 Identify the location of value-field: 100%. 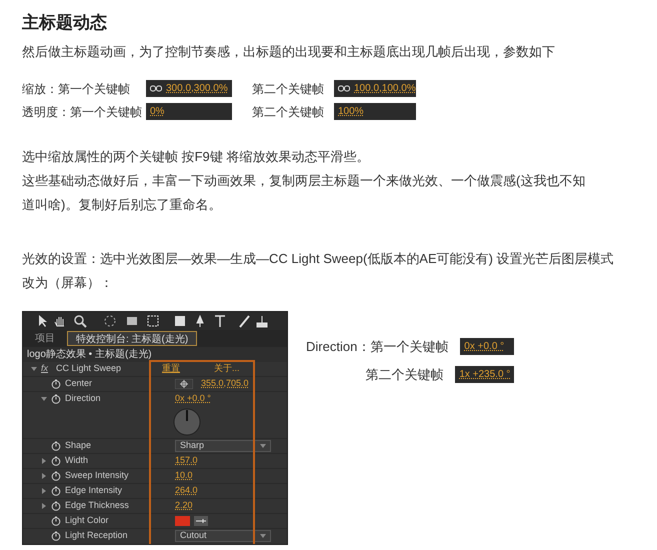
(375, 111).